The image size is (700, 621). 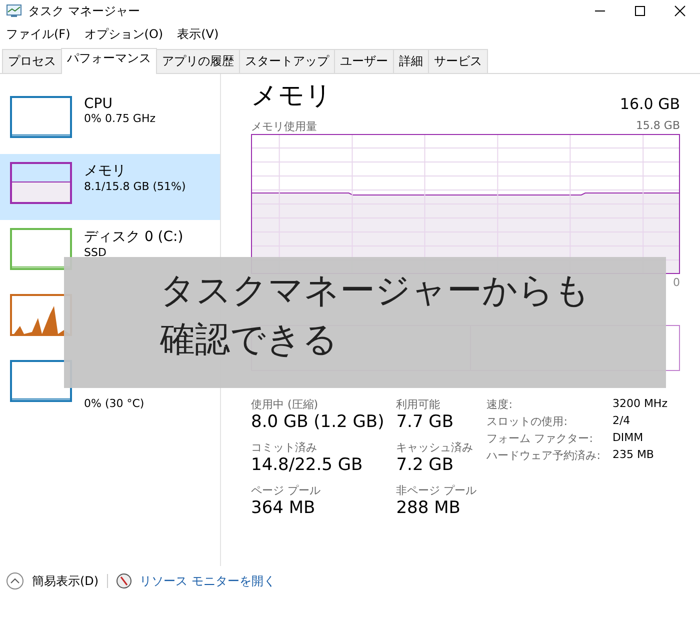 What do you see at coordinates (640, 11) in the screenshot?
I see `maximize-icon` at bounding box center [640, 11].